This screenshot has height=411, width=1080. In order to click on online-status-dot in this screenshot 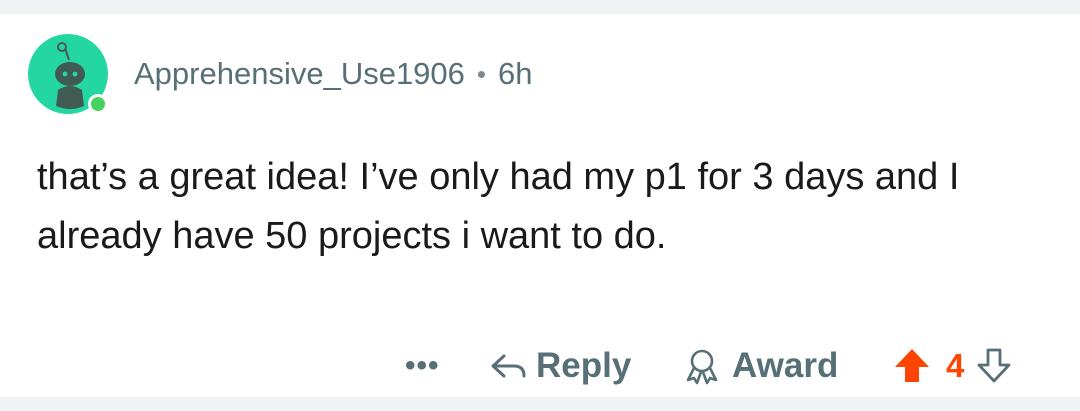, I will do `click(98, 104)`.